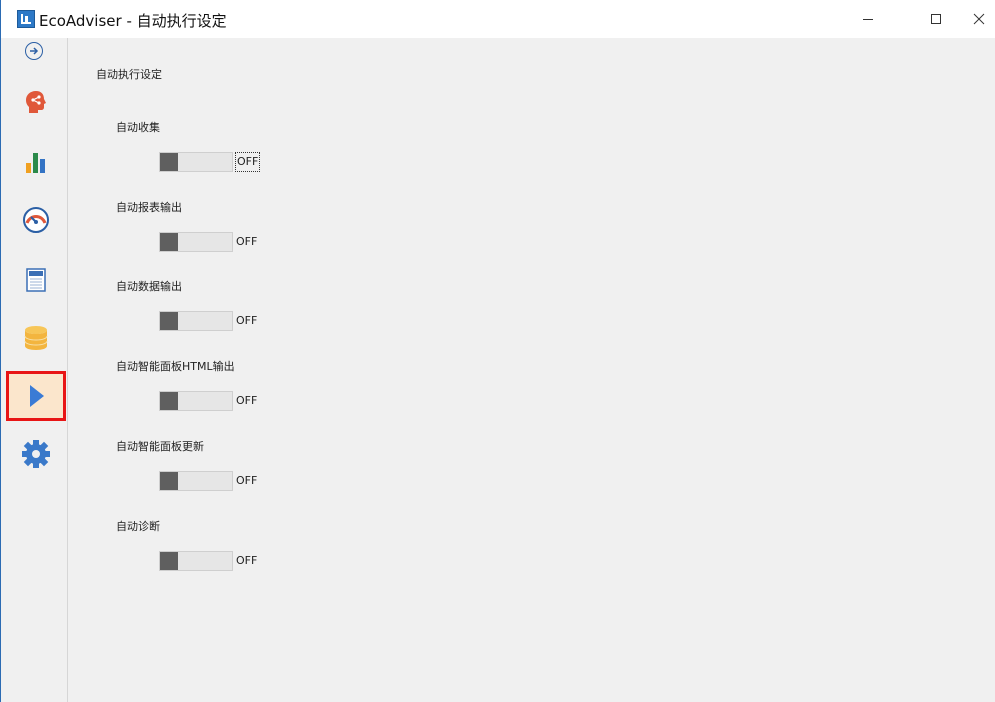 The height and width of the screenshot is (702, 995). I want to click on sidebar-item-charts, so click(36, 162).